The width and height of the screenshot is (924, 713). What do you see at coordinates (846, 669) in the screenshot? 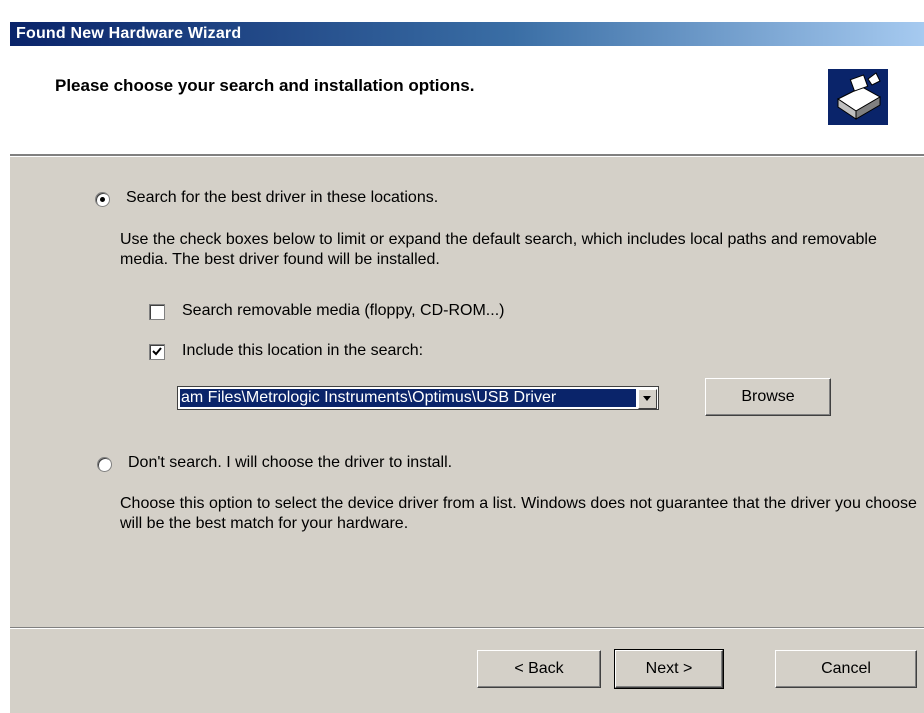
I see `cancel-button: Cancel` at bounding box center [846, 669].